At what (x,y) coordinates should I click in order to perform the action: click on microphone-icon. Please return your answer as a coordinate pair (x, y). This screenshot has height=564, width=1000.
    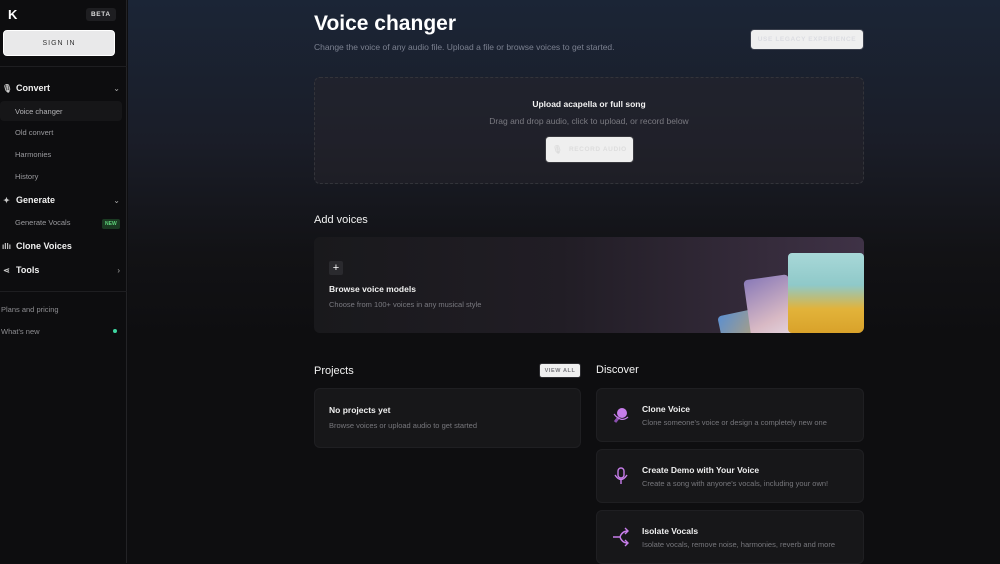
    Looking at the image, I should click on (621, 475).